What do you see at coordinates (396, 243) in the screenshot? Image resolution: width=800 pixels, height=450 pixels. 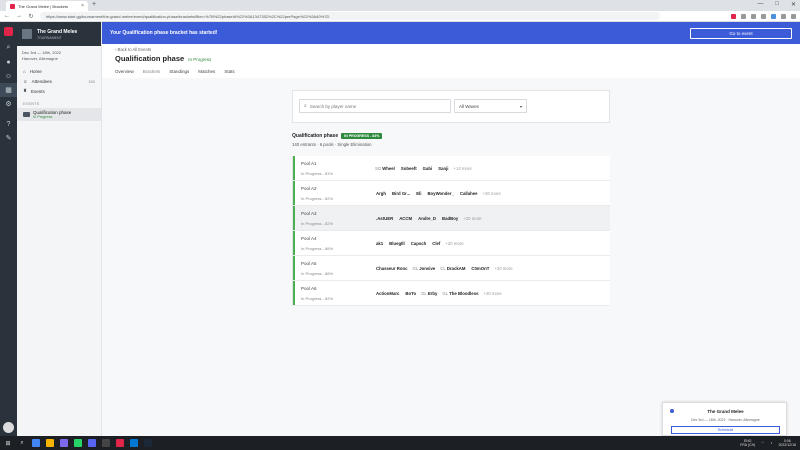 I see `player-entry: BluegIll` at bounding box center [396, 243].